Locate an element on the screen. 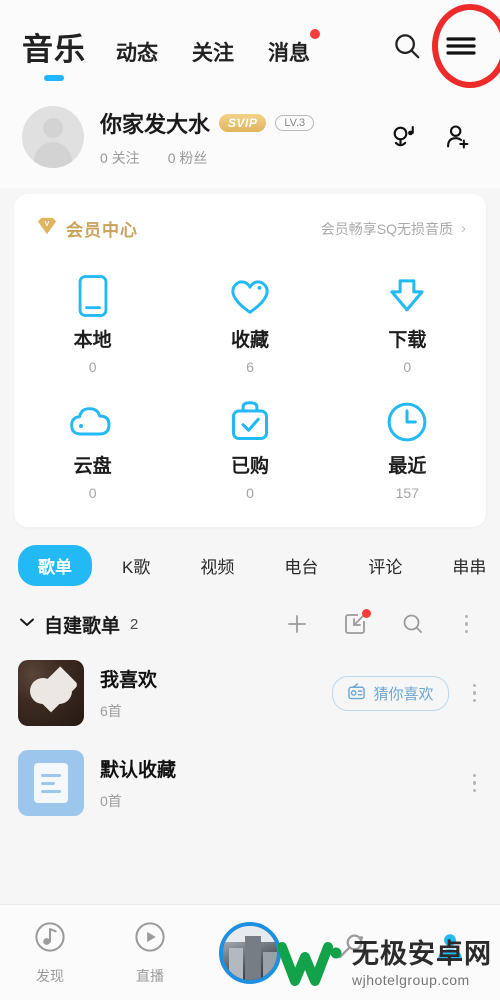 The image size is (500, 1000). section-count: 2 is located at coordinates (134, 624).